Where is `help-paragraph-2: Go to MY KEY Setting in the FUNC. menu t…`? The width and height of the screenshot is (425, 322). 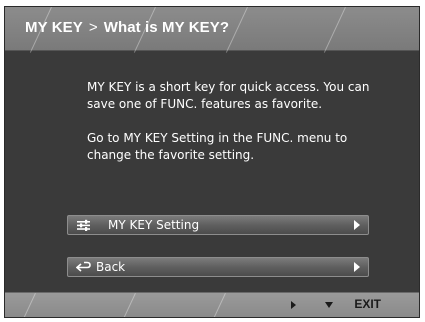
help-paragraph-2: Go to MY KEY Setting in the FUNC. menu t… is located at coordinates (217, 146).